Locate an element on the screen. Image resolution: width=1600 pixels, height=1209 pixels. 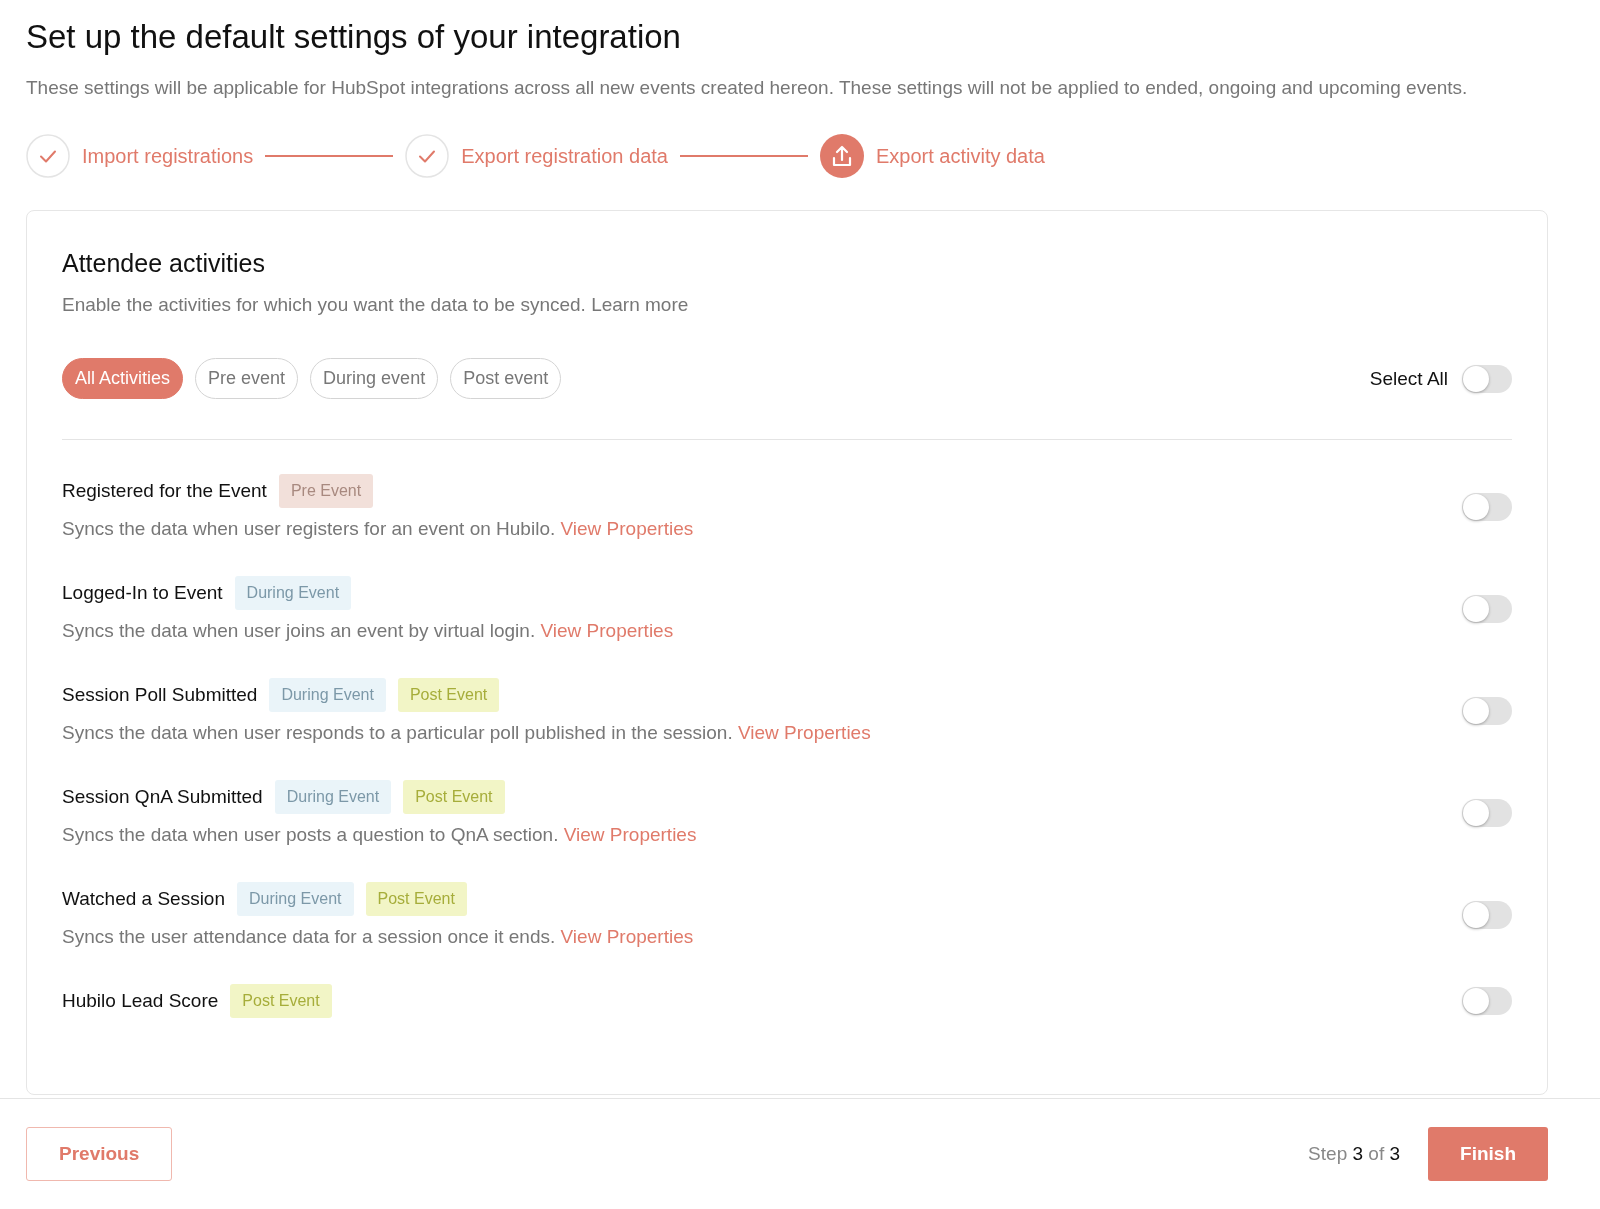
step-label: Import registrations is located at coordinates (168, 156).